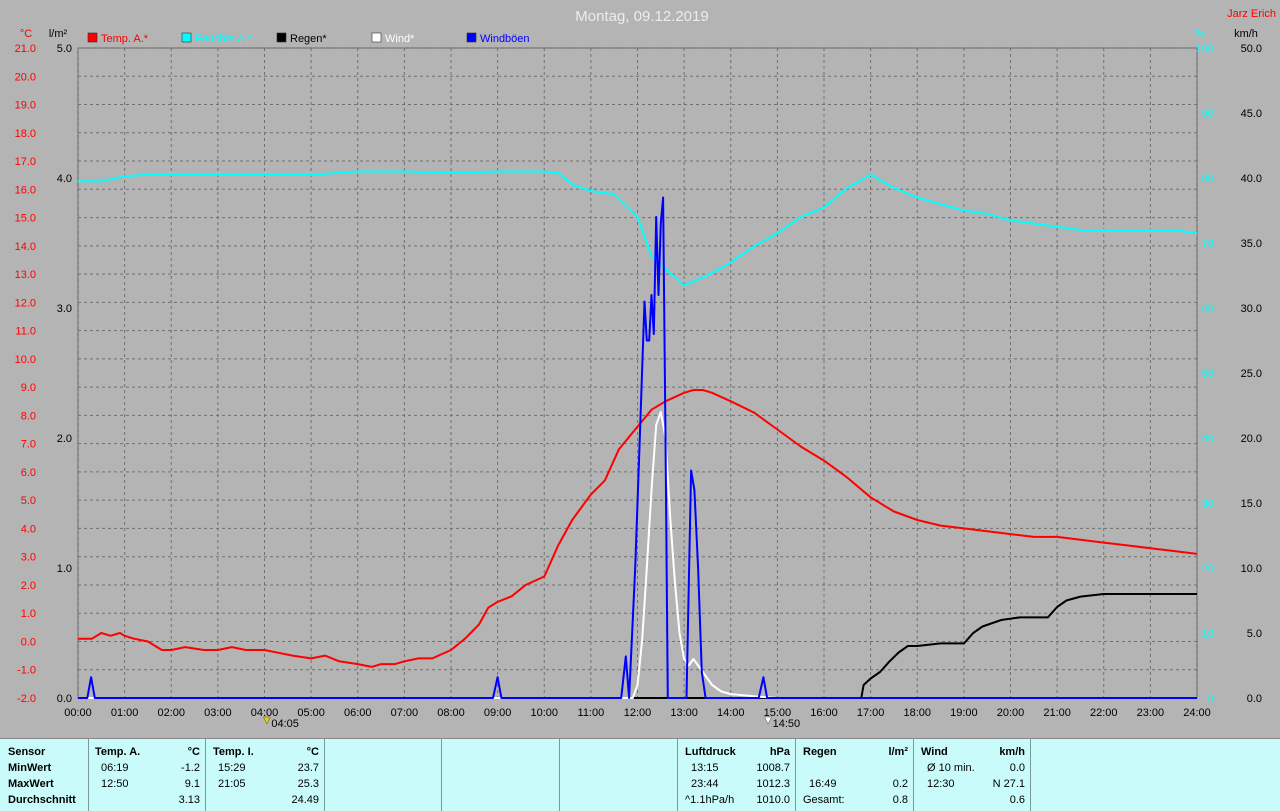 The width and height of the screenshot is (1280, 811). I want to click on tick-label-wind: 15.0, so click(1251, 504).